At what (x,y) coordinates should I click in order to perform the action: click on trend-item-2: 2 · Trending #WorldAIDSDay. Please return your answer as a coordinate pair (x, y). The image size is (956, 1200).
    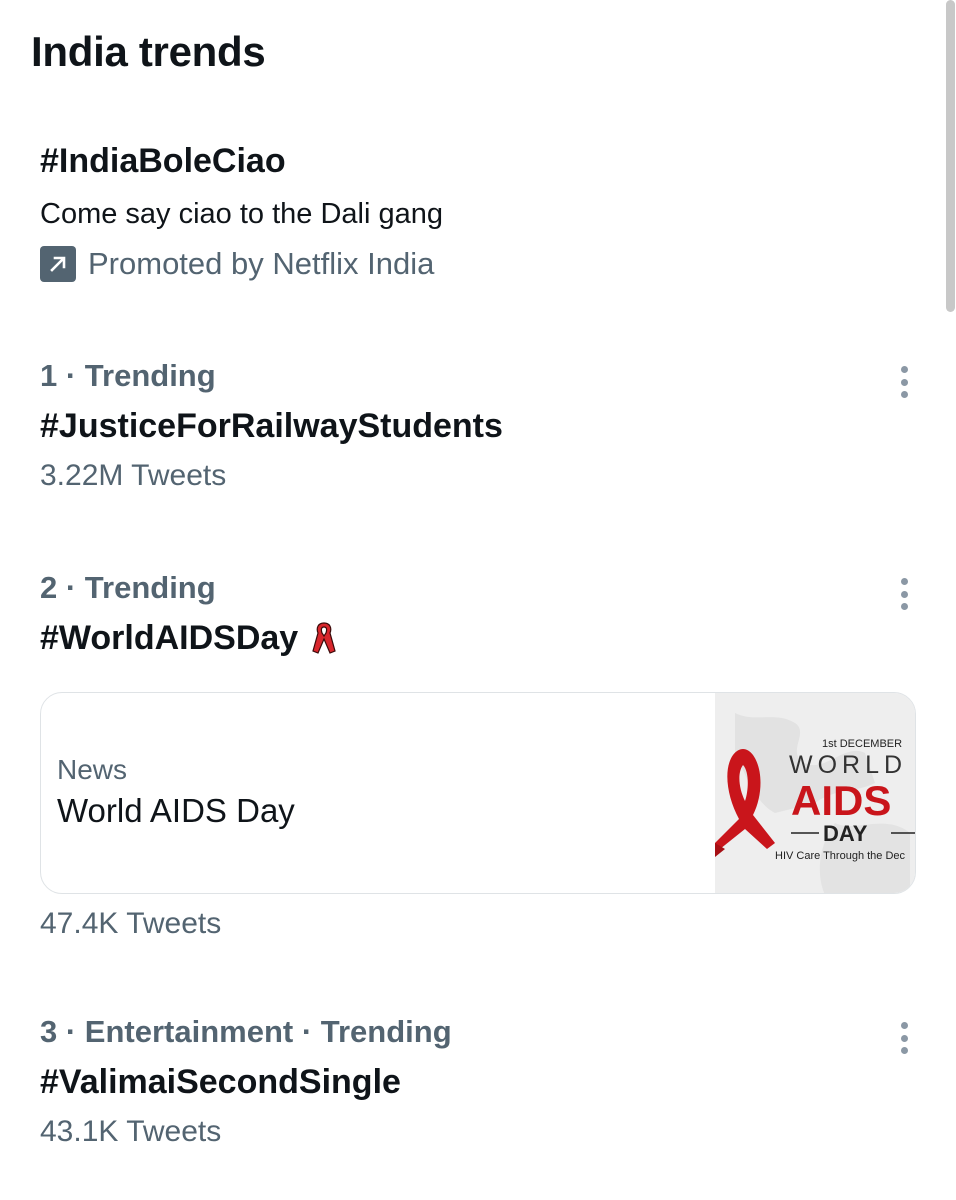
    Looking at the image, I should click on (480, 614).